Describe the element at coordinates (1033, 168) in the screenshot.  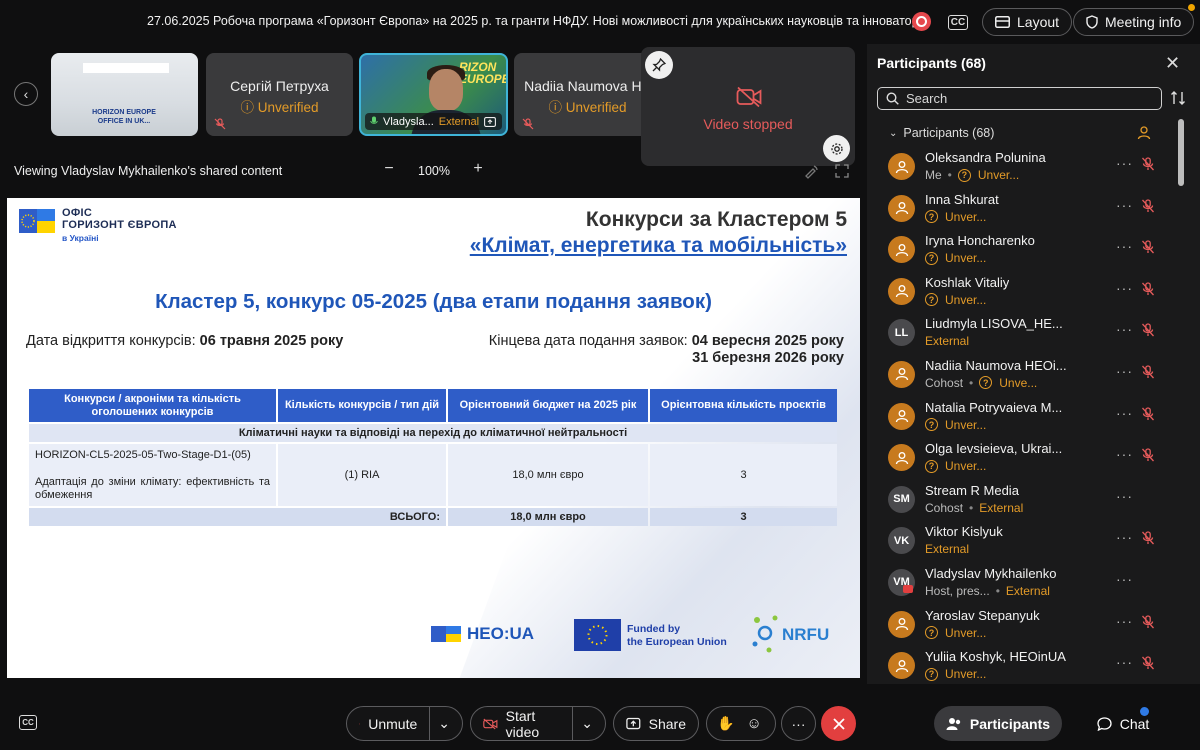
I see `participant-row: Oleksandra Polunina Me •? Unver... ···` at that location.